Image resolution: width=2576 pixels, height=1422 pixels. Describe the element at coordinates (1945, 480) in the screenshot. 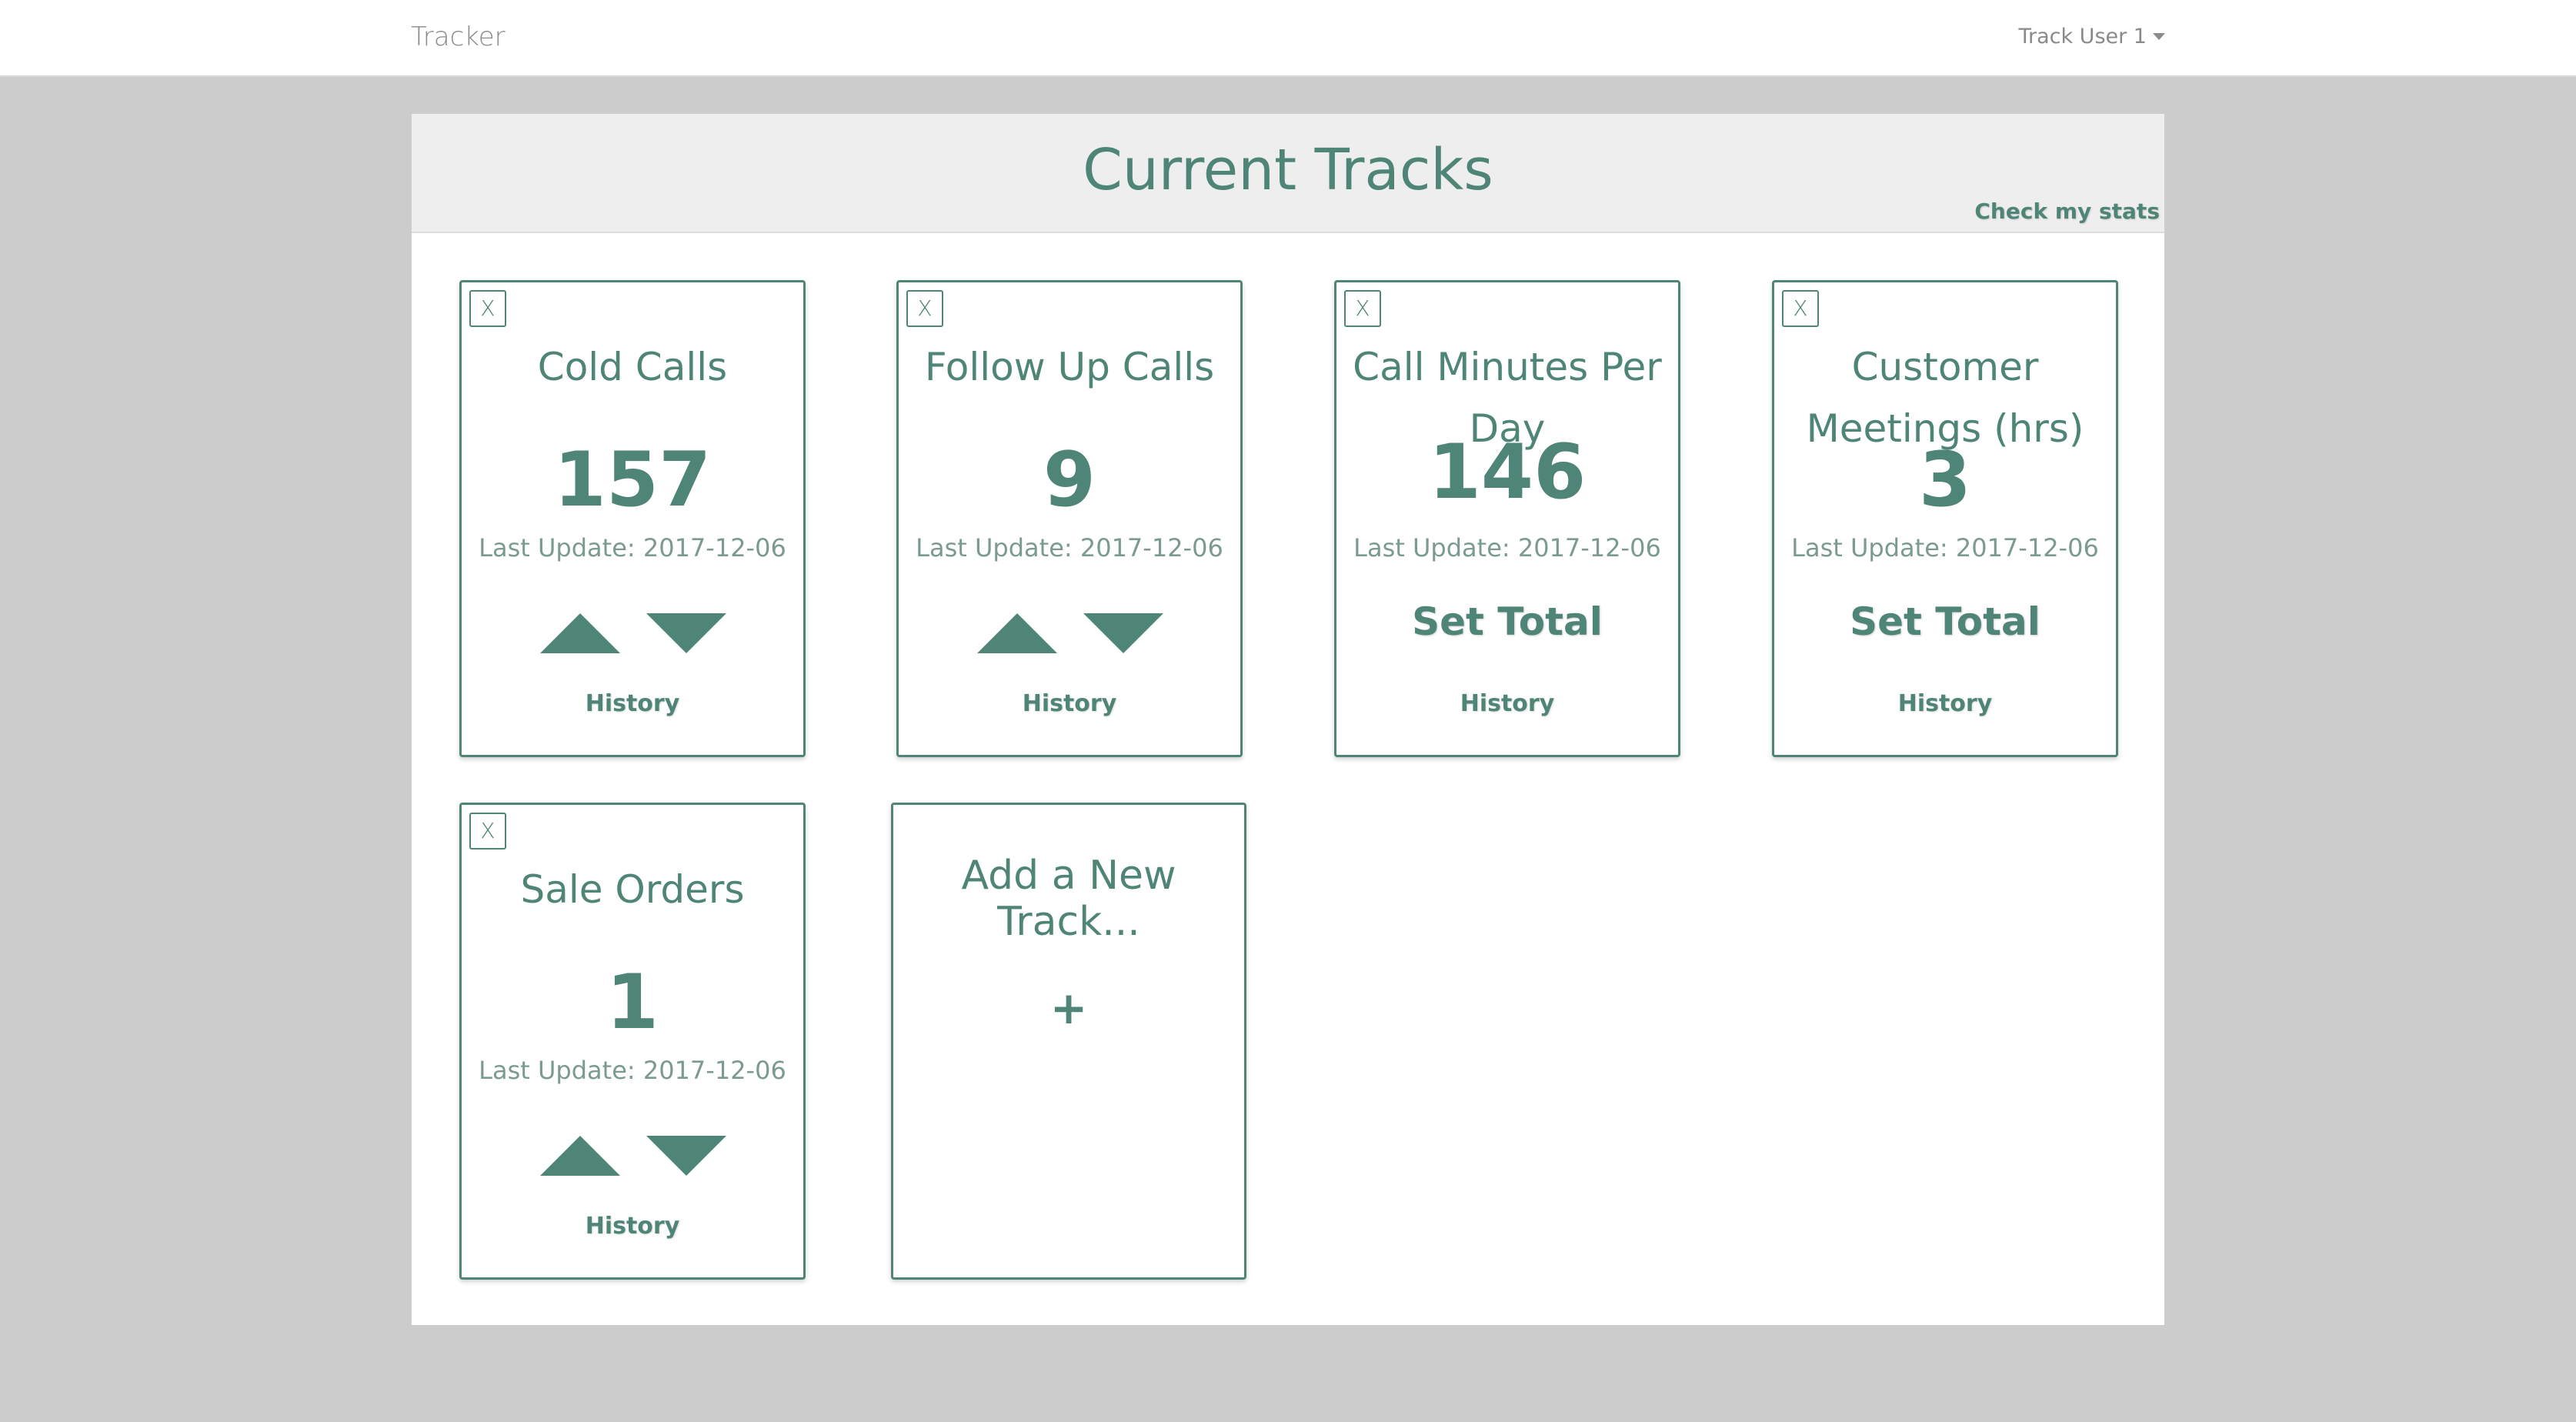

I see `track-value: 3` at that location.